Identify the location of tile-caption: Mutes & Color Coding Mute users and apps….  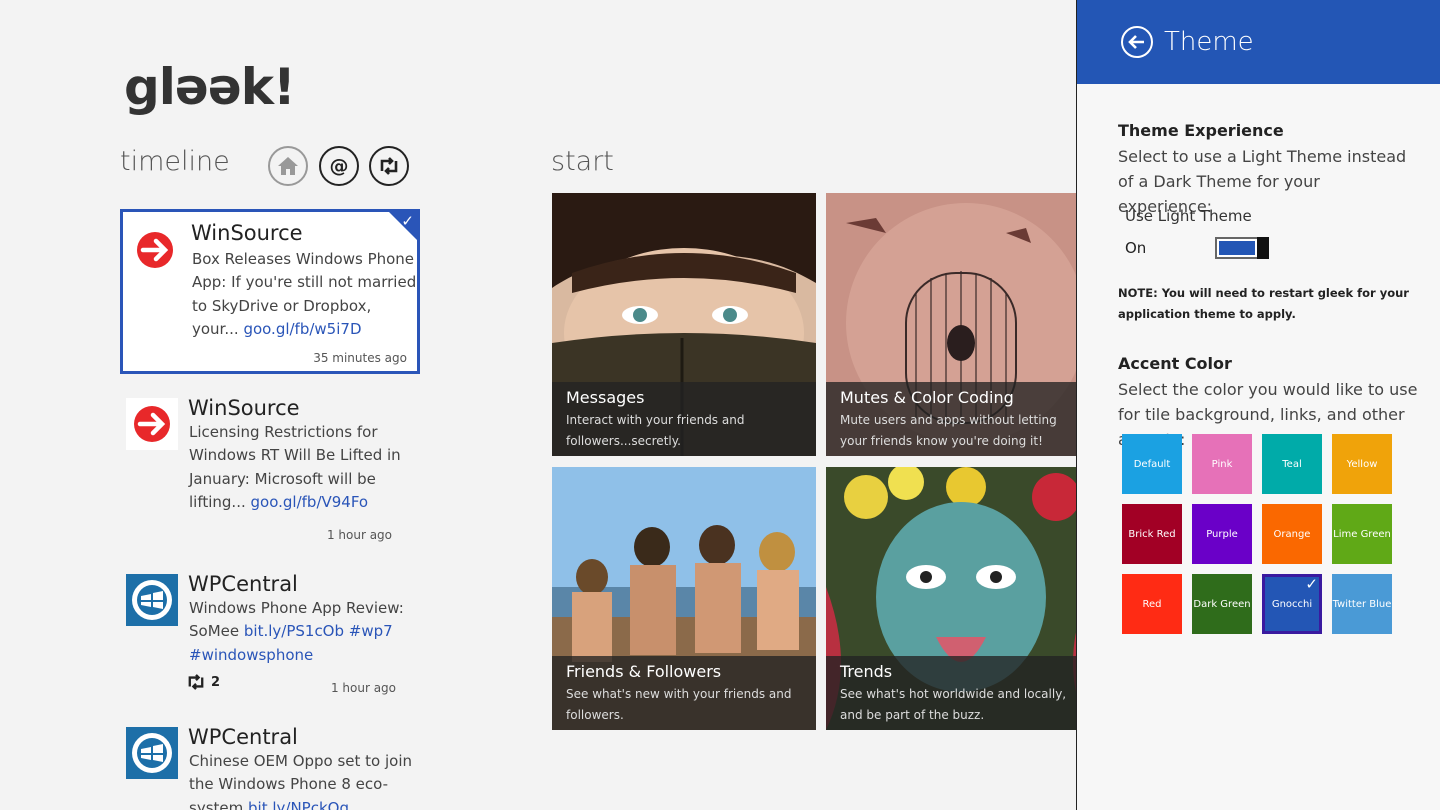
(958, 419).